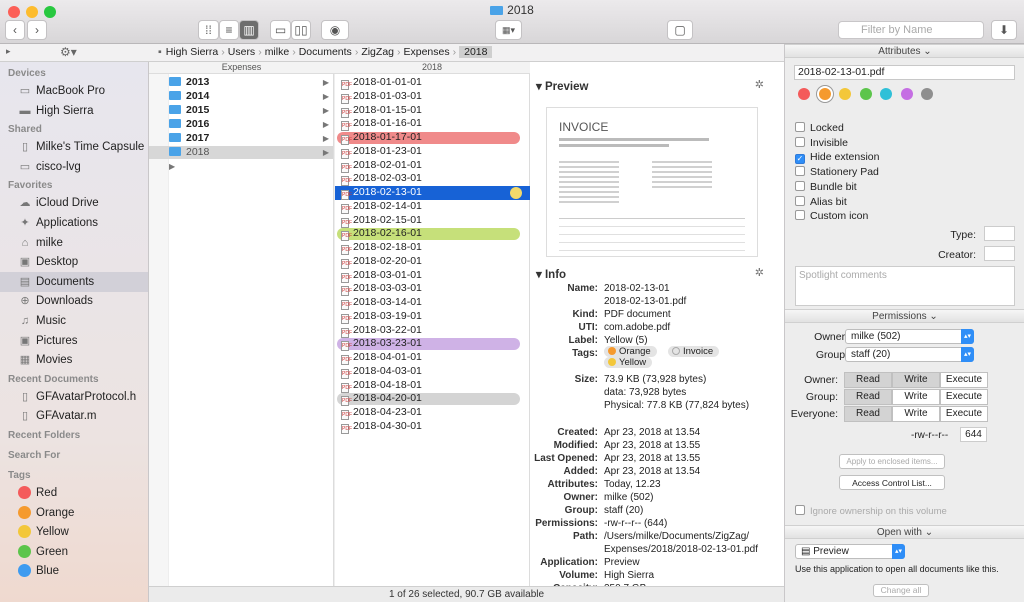  What do you see at coordinates (432, 303) in the screenshot?
I see `file-row: PDF2018-03-14-01` at bounding box center [432, 303].